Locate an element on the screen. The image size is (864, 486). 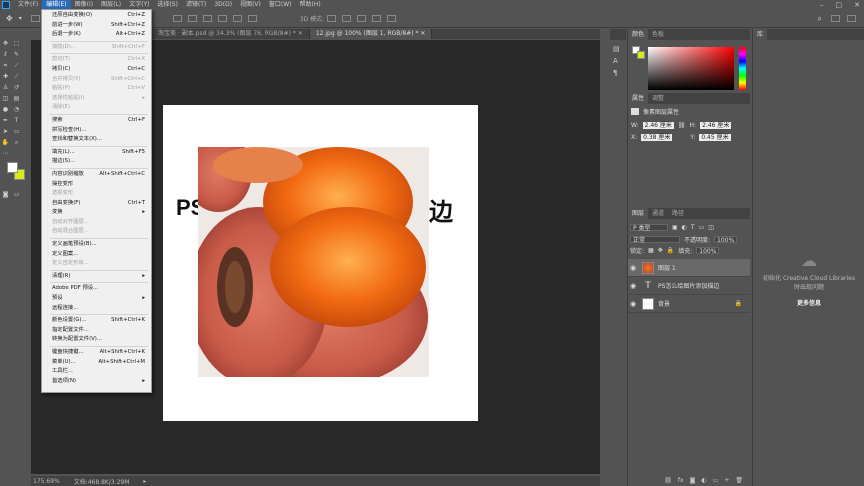
edit-menu-item: 预设 ▸ is located at coordinates (96, 299).